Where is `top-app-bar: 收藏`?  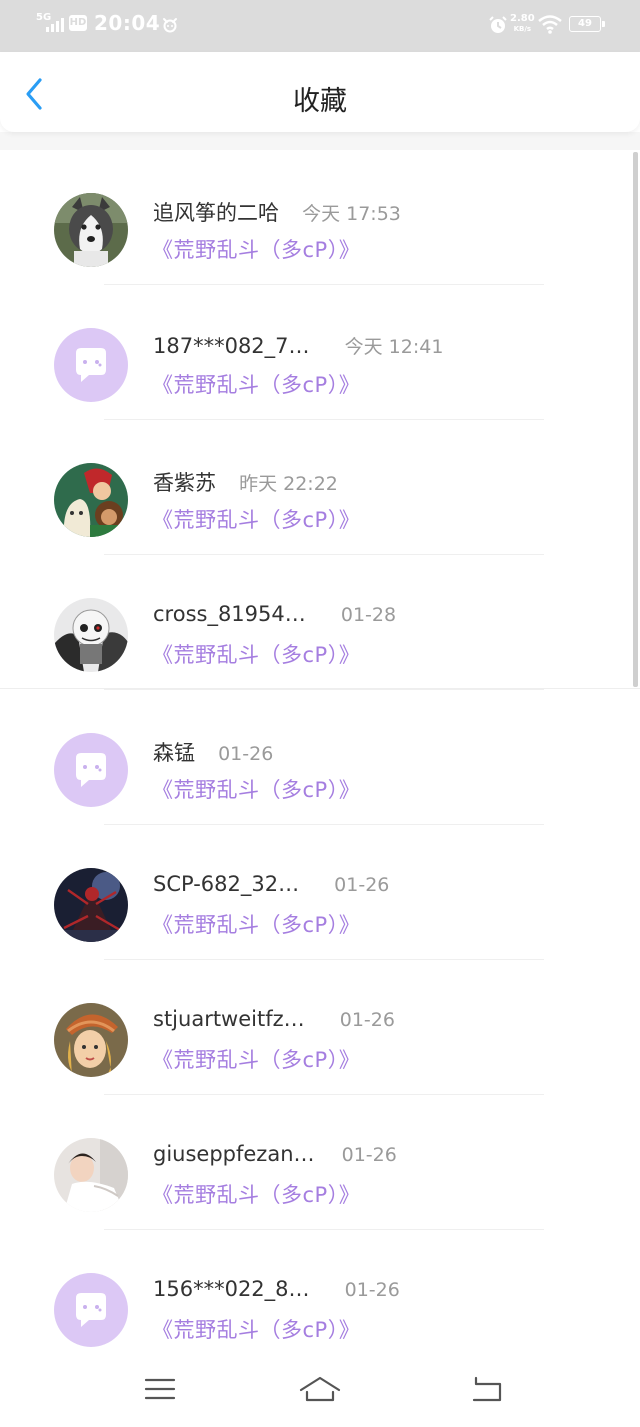
top-app-bar: 收藏 is located at coordinates (320, 92).